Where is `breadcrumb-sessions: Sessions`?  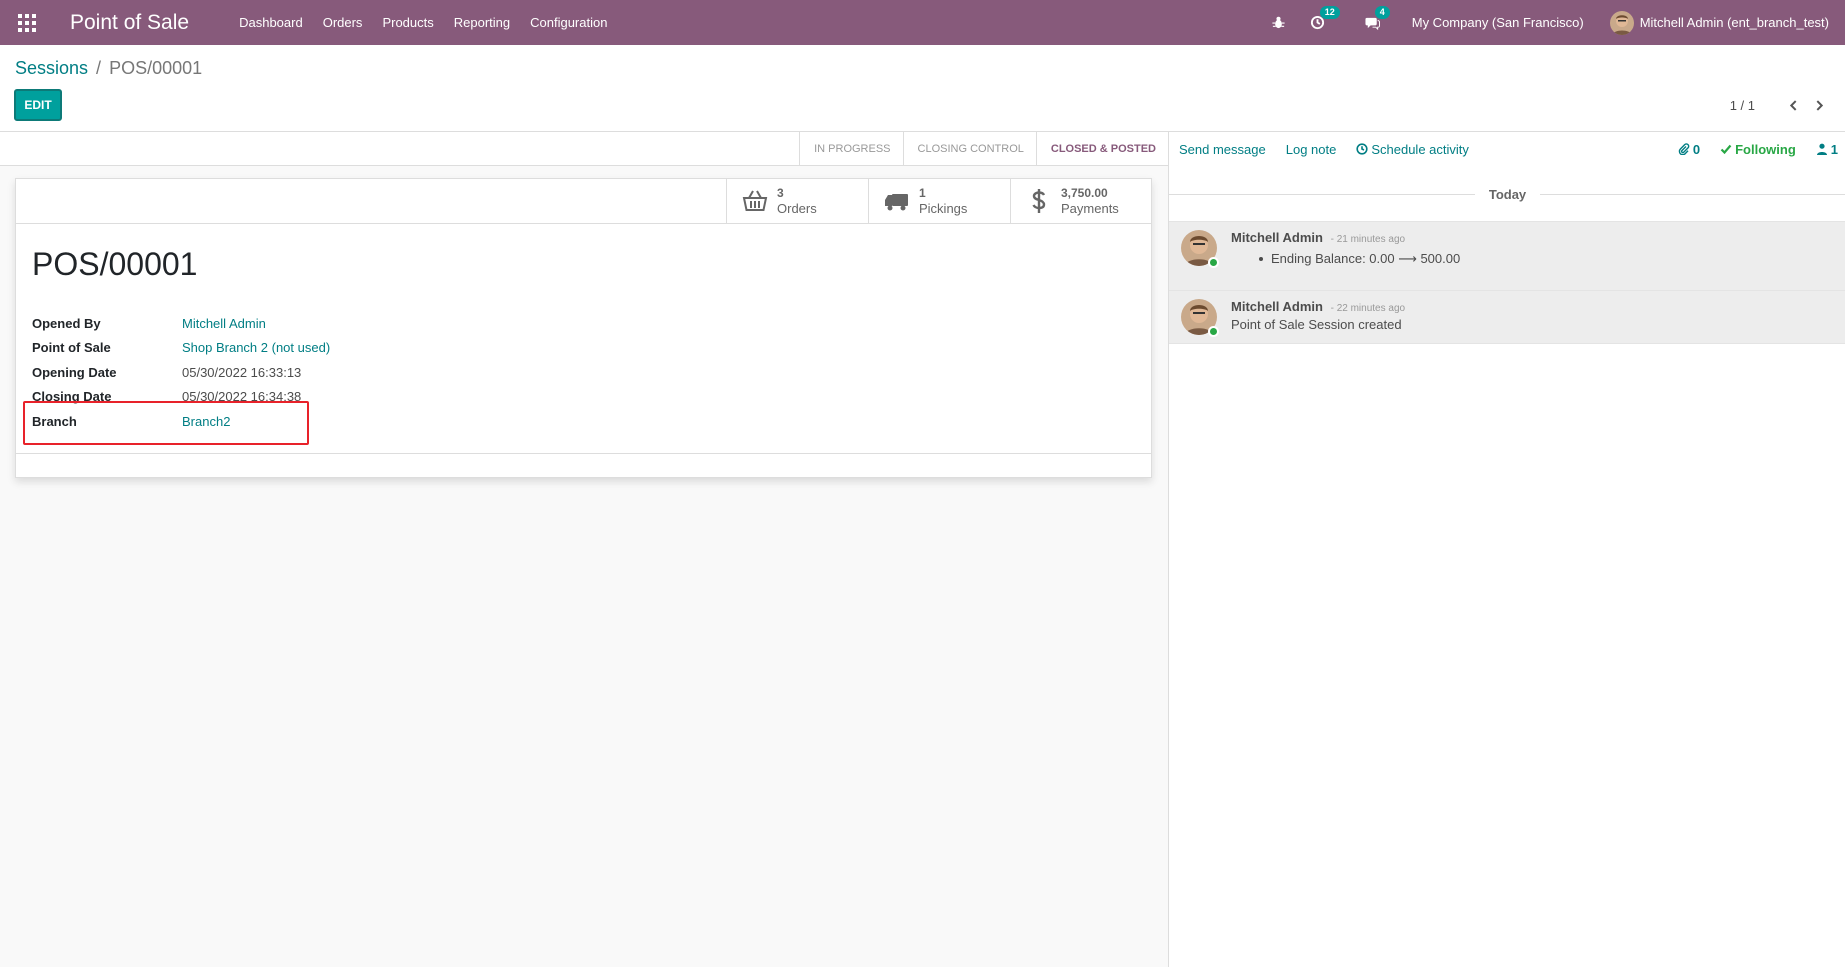
breadcrumb-sessions: Sessions is located at coordinates (51, 68).